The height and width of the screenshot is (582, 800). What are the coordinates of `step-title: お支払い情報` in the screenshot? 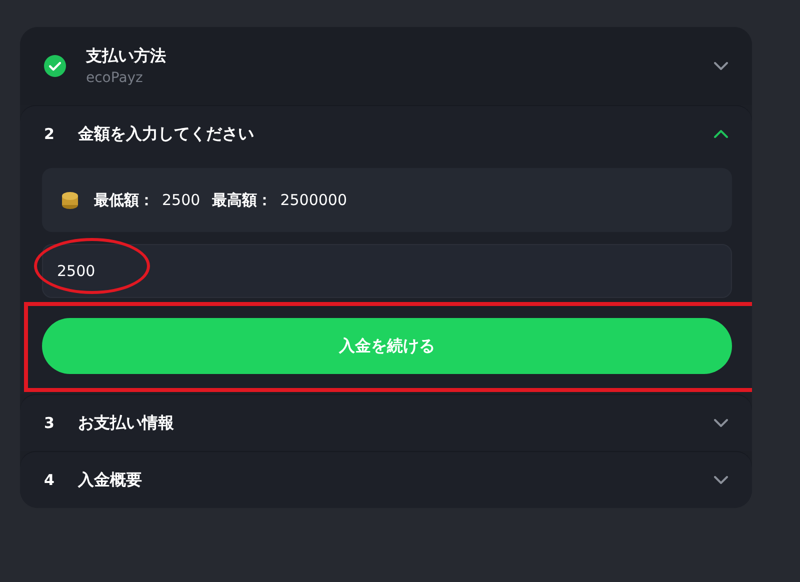 It's located at (386, 423).